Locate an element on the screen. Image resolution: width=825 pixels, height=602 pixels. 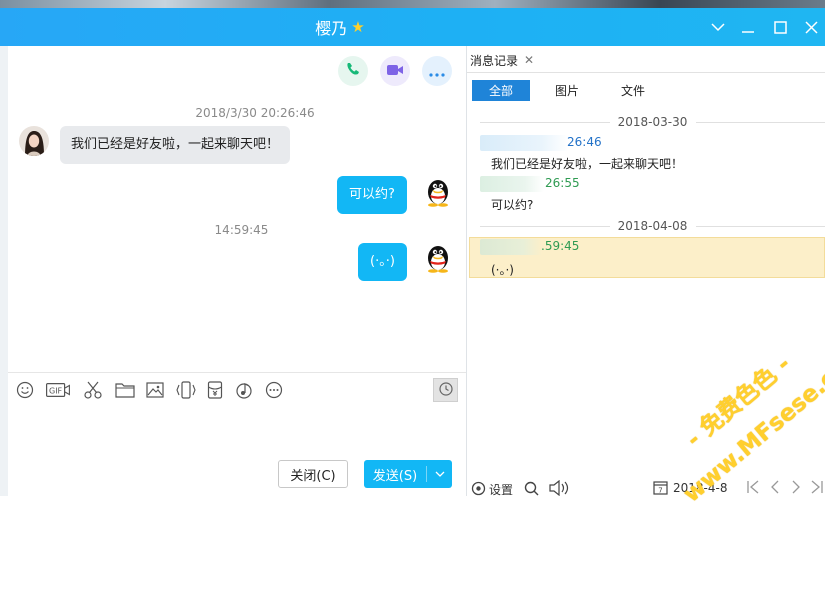
more-icon is located at coordinates (437, 71).